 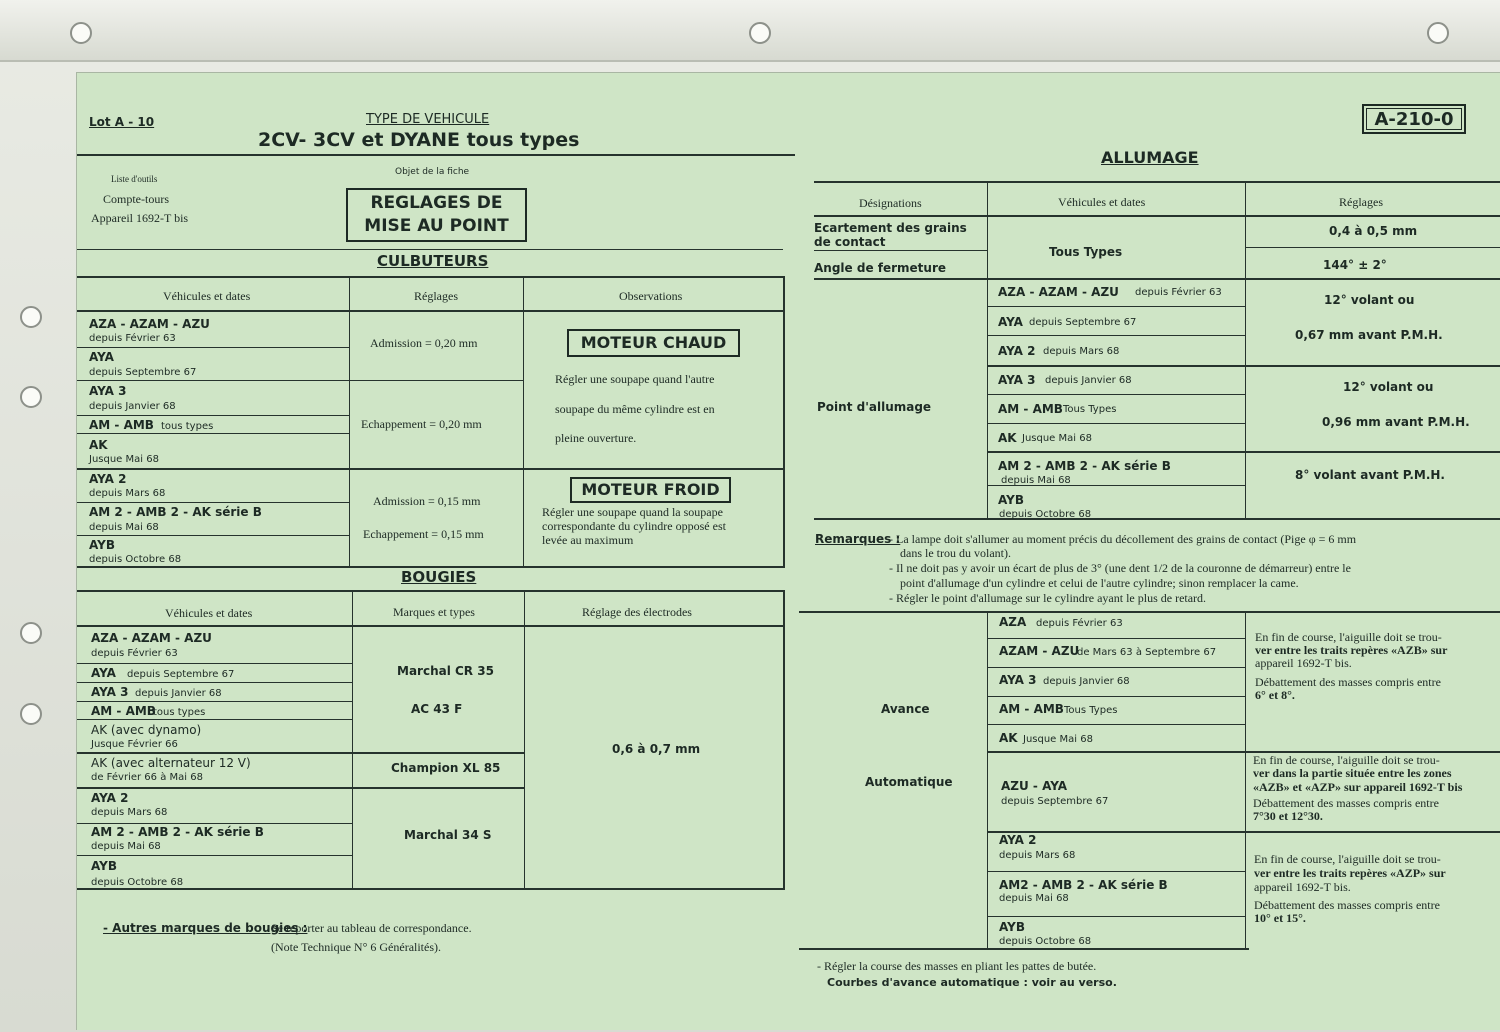 What do you see at coordinates (1030, 409) in the screenshot?
I see `point-vehicle: AM - AMB` at bounding box center [1030, 409].